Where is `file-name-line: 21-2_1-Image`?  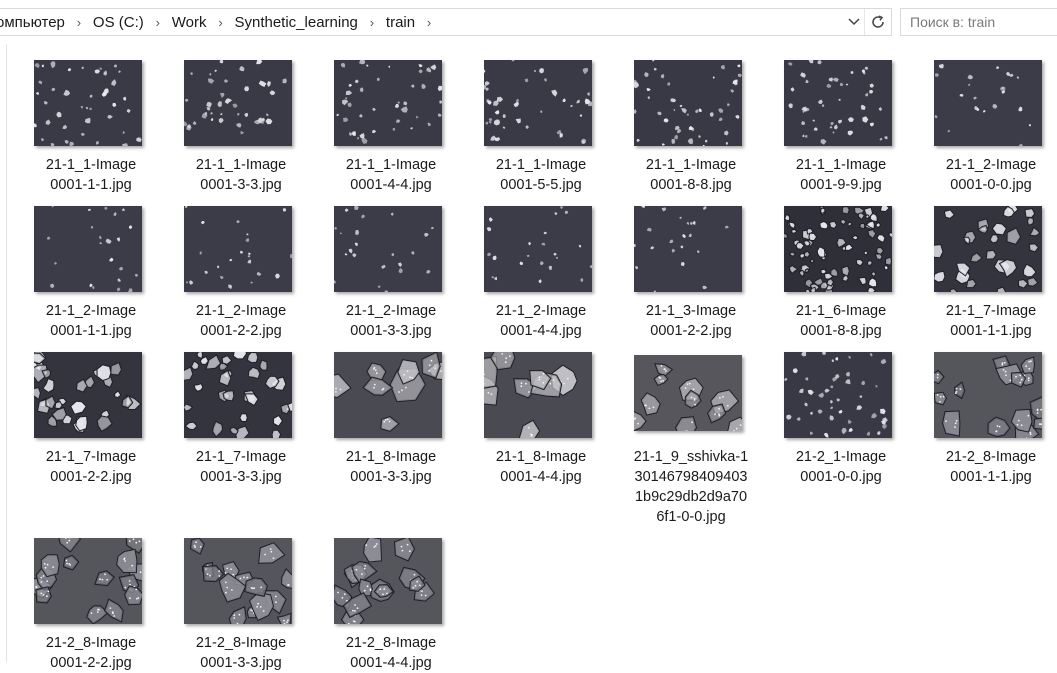 file-name-line: 21-2_1-Image is located at coordinates (841, 457).